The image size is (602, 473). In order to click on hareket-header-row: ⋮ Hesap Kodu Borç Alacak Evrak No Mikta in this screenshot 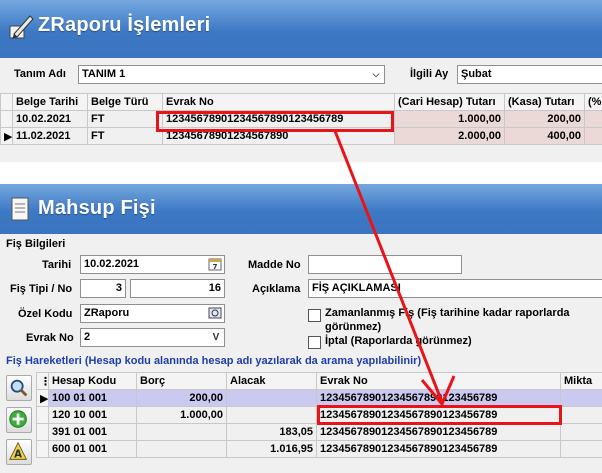, I will do `click(319, 381)`.